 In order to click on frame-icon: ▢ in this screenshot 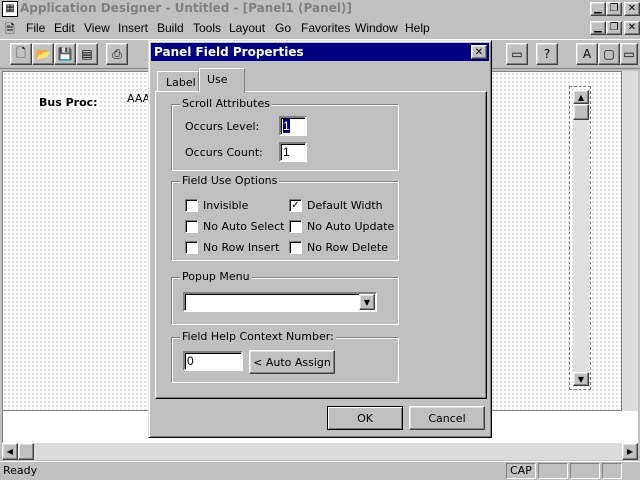, I will do `click(609, 54)`.